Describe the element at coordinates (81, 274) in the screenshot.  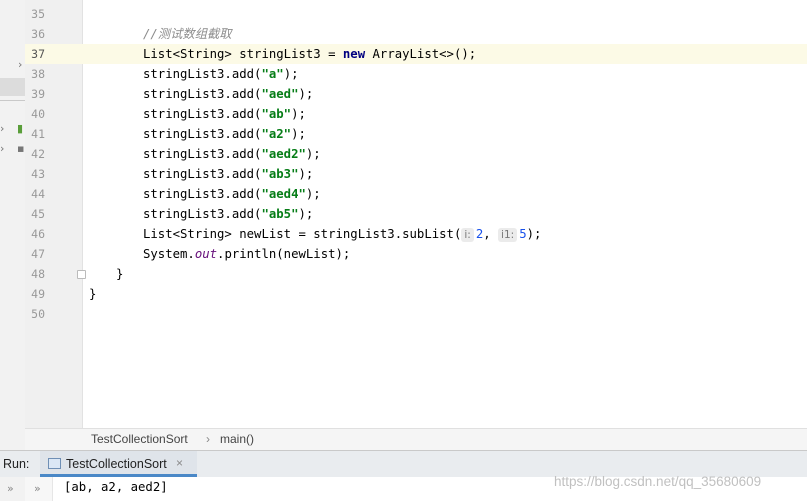
I see `fold-marker-icon` at that location.